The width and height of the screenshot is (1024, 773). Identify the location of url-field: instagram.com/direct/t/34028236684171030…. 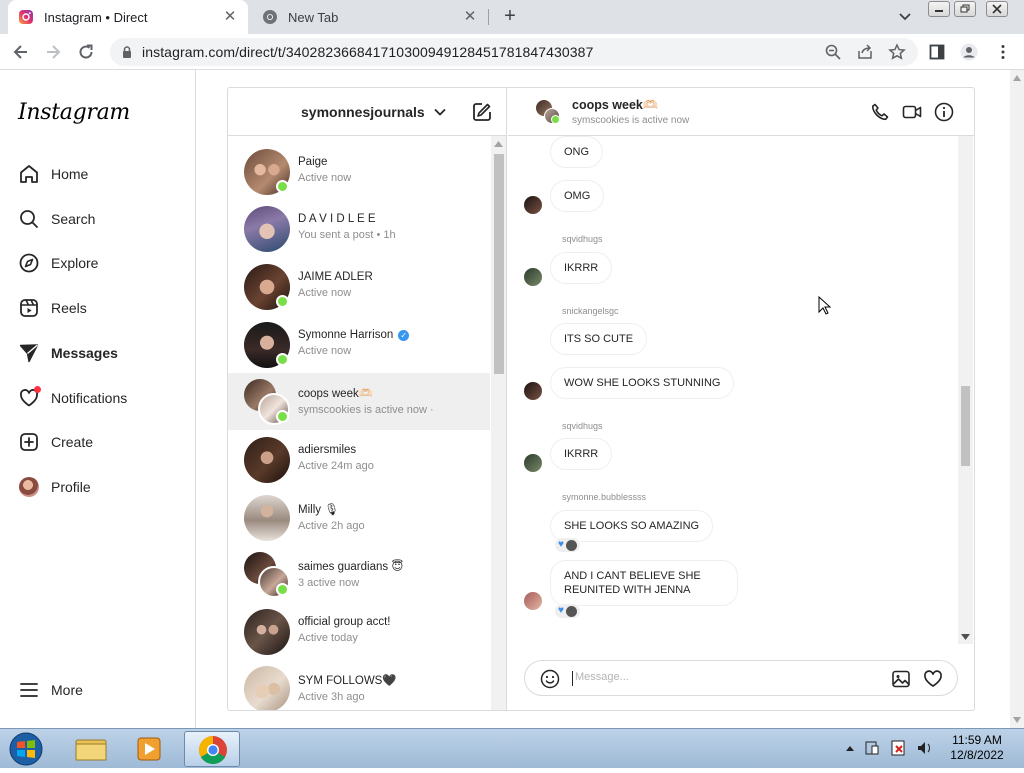
(514, 52).